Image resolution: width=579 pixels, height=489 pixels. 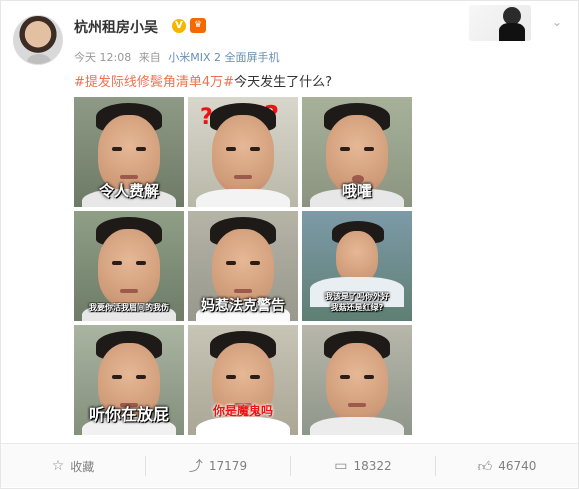 What do you see at coordinates (129, 380) in the screenshot?
I see `image-tile: 听你在放屁` at bounding box center [129, 380].